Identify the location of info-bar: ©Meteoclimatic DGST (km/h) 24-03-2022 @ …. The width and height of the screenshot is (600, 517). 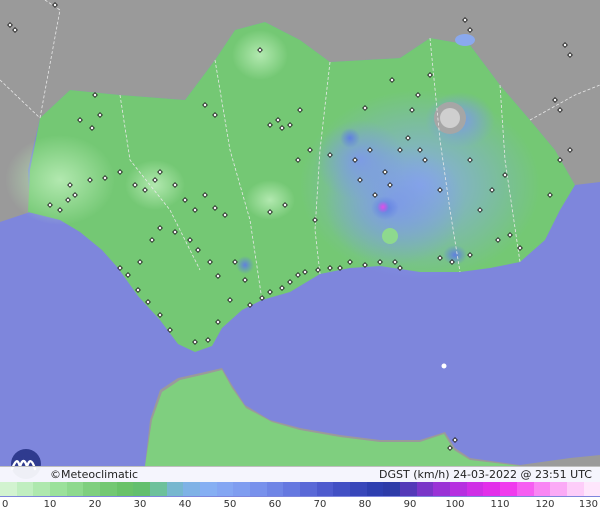
(300, 474).